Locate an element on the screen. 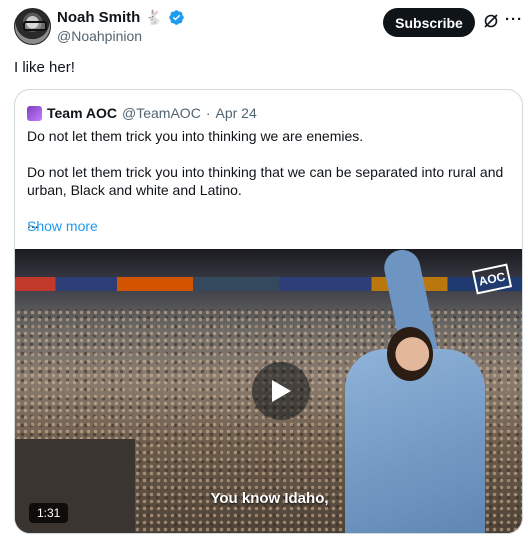  subscribe-button: Subscribe is located at coordinates (429, 22).